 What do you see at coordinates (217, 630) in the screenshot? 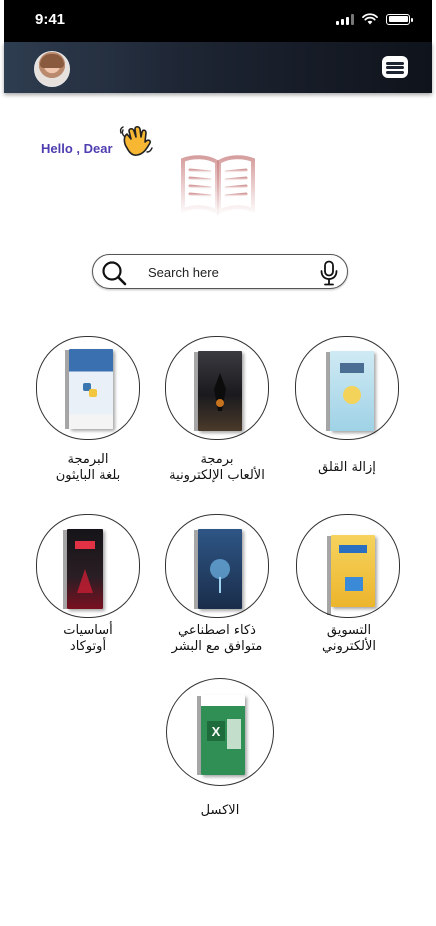
I see `label-line1: ذكاء اصطناعي` at bounding box center [217, 630].